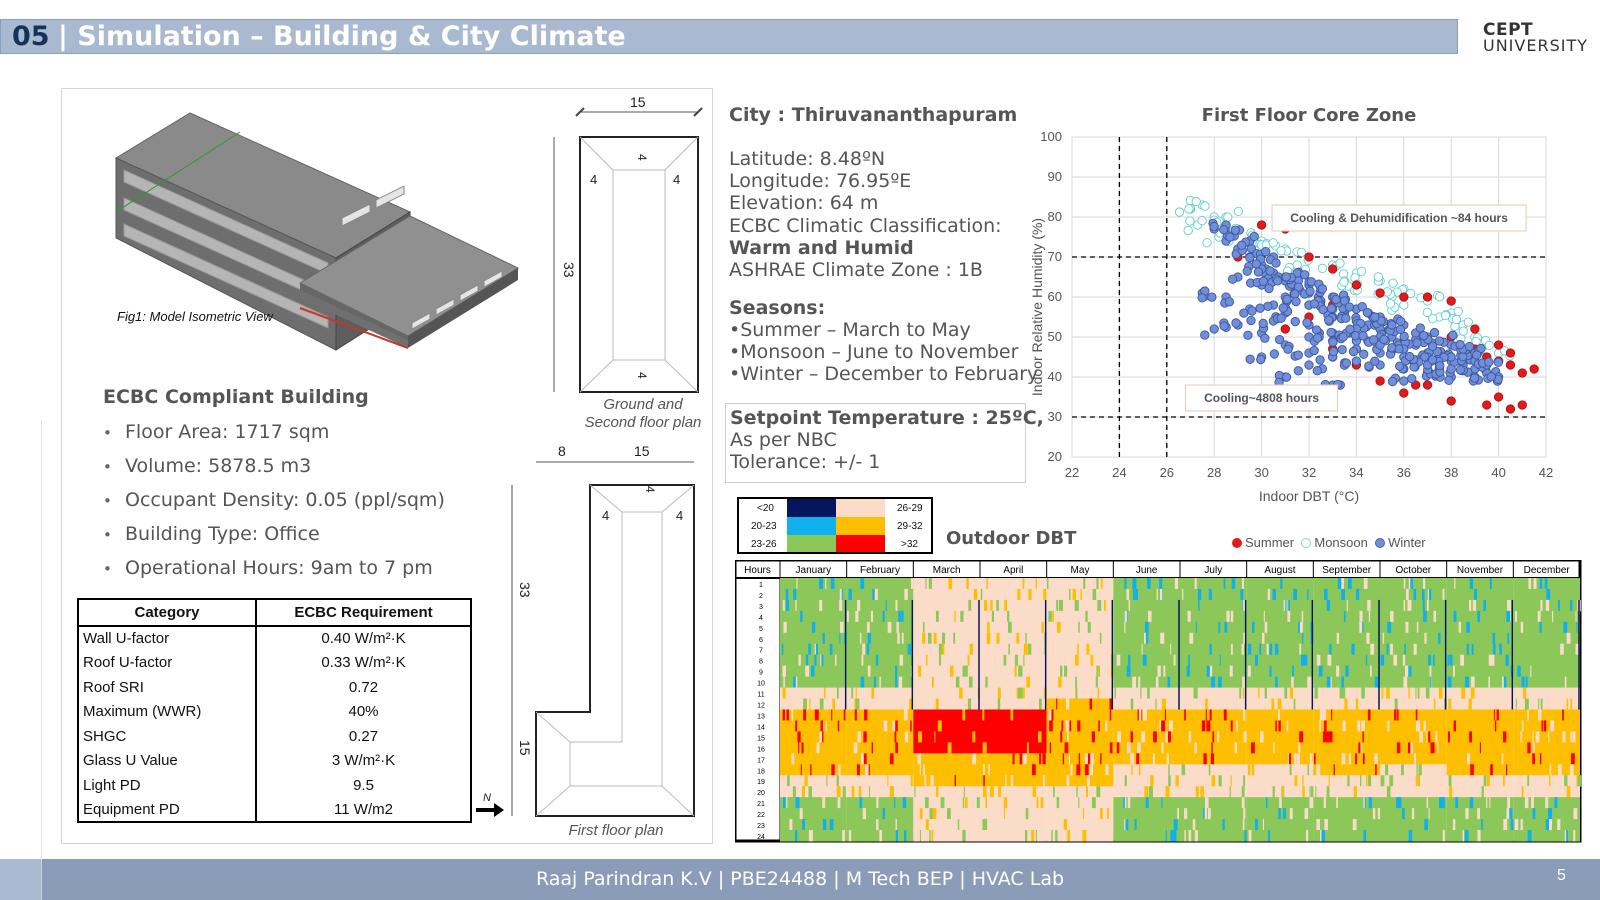 The height and width of the screenshot is (900, 1600). Describe the element at coordinates (880, 570) in the screenshot. I see `month-header: February` at that location.